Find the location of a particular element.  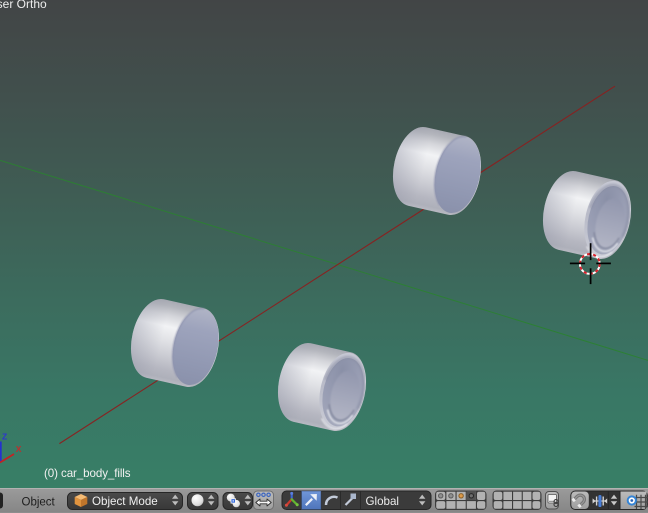

svg-text: X is located at coordinates (19, 449).